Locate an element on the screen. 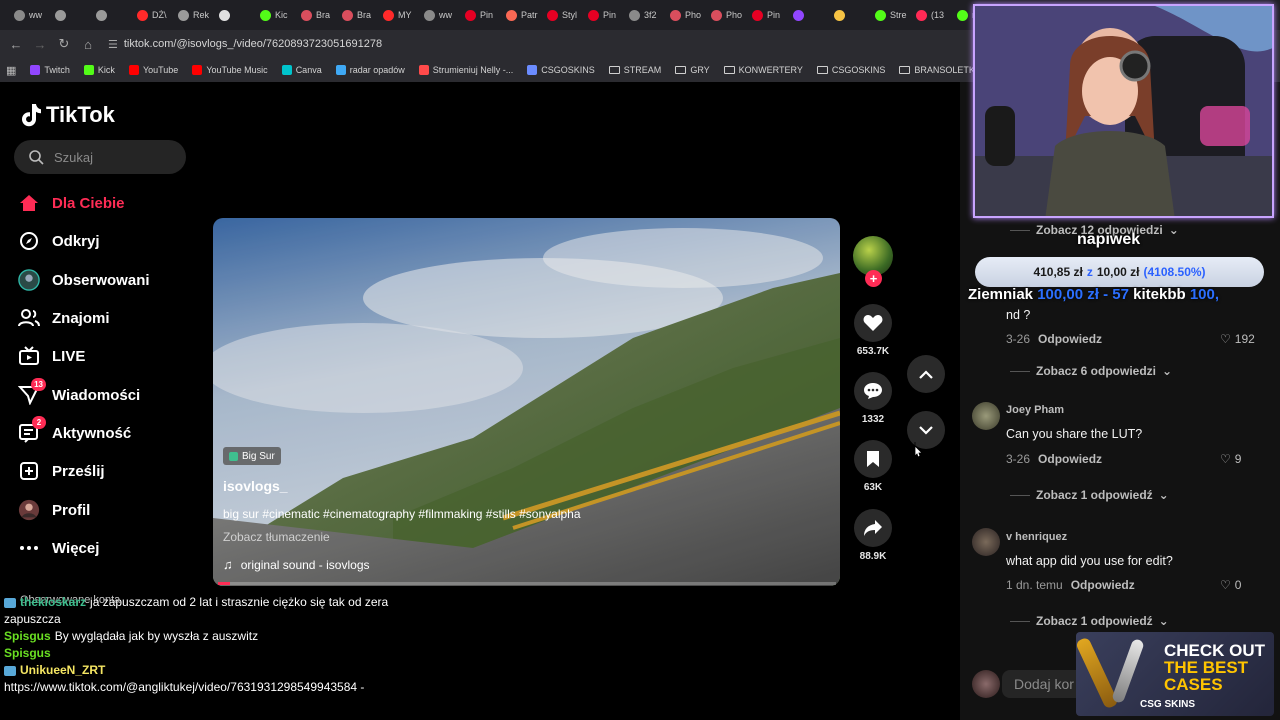 The height and width of the screenshot is (720, 1280). translate-link: Zobacz tłumaczenie is located at coordinates (276, 537).